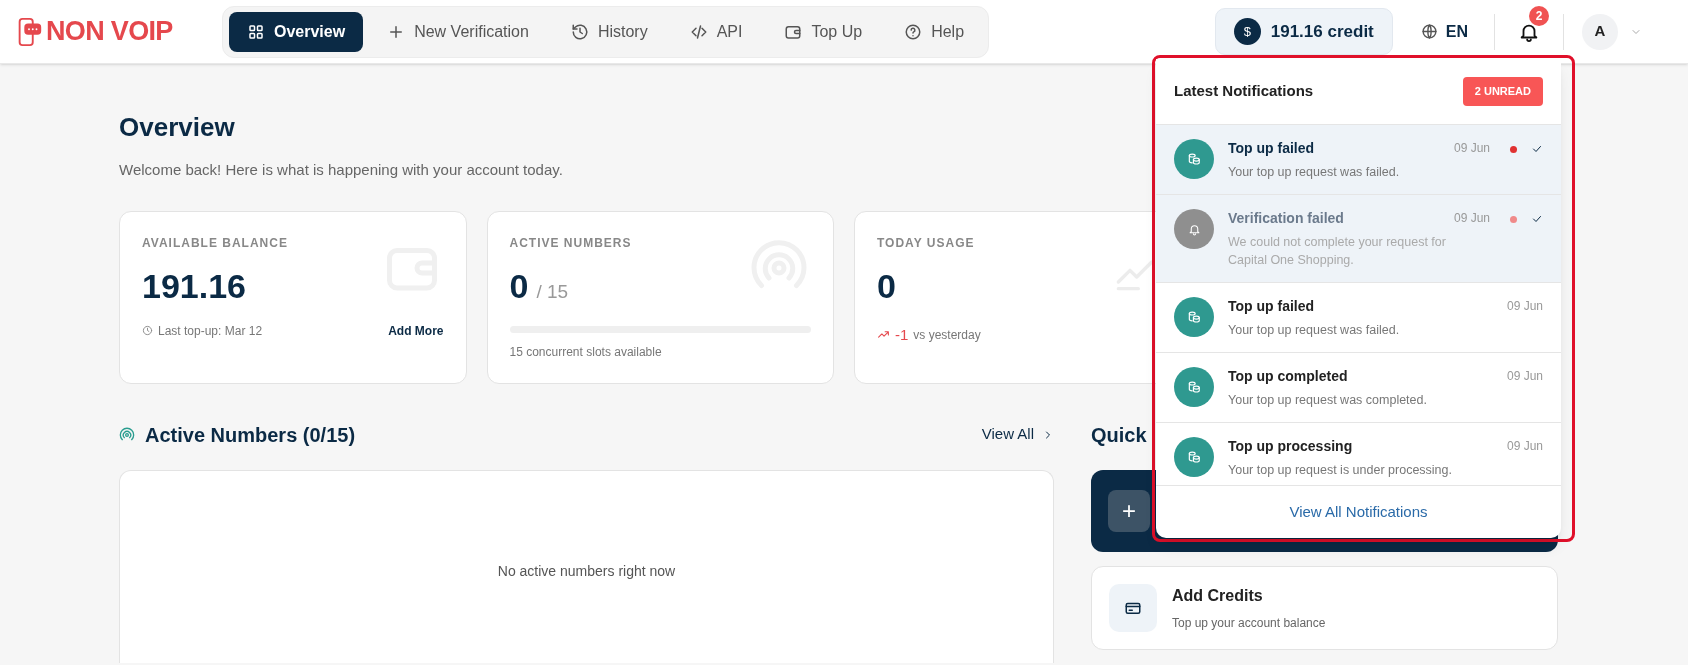 This screenshot has height=665, width=1688. What do you see at coordinates (1244, 91) in the screenshot?
I see `panel-title: Latest Notifications` at bounding box center [1244, 91].